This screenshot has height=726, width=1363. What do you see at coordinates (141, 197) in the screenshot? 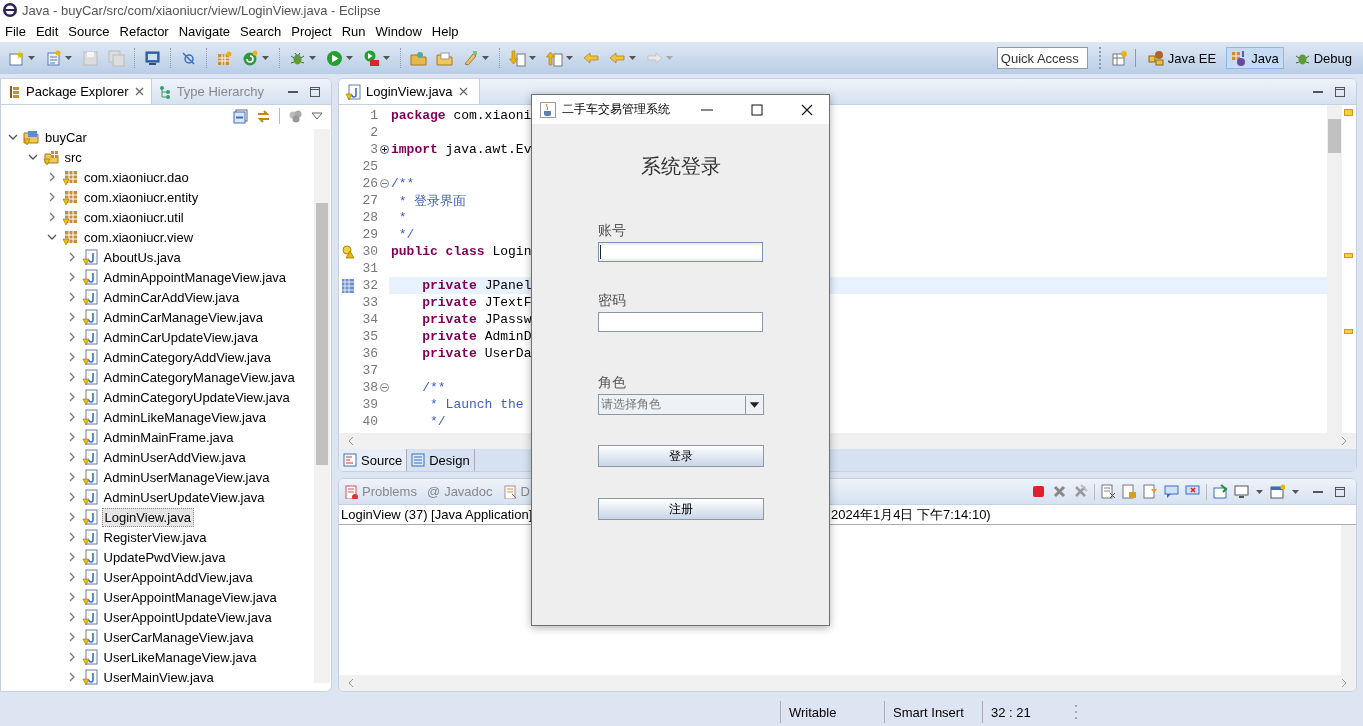
I see `tree-item: com.xiaoniucr.entity` at bounding box center [141, 197].